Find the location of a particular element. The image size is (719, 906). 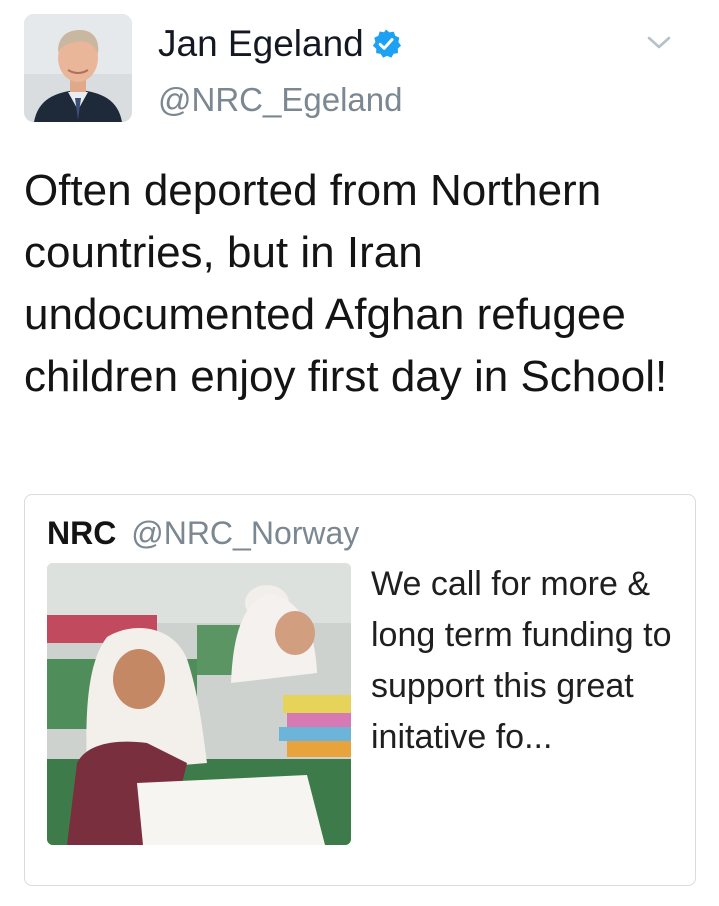

quoted-author-handle: @NRC_Norway is located at coordinates (245, 533).